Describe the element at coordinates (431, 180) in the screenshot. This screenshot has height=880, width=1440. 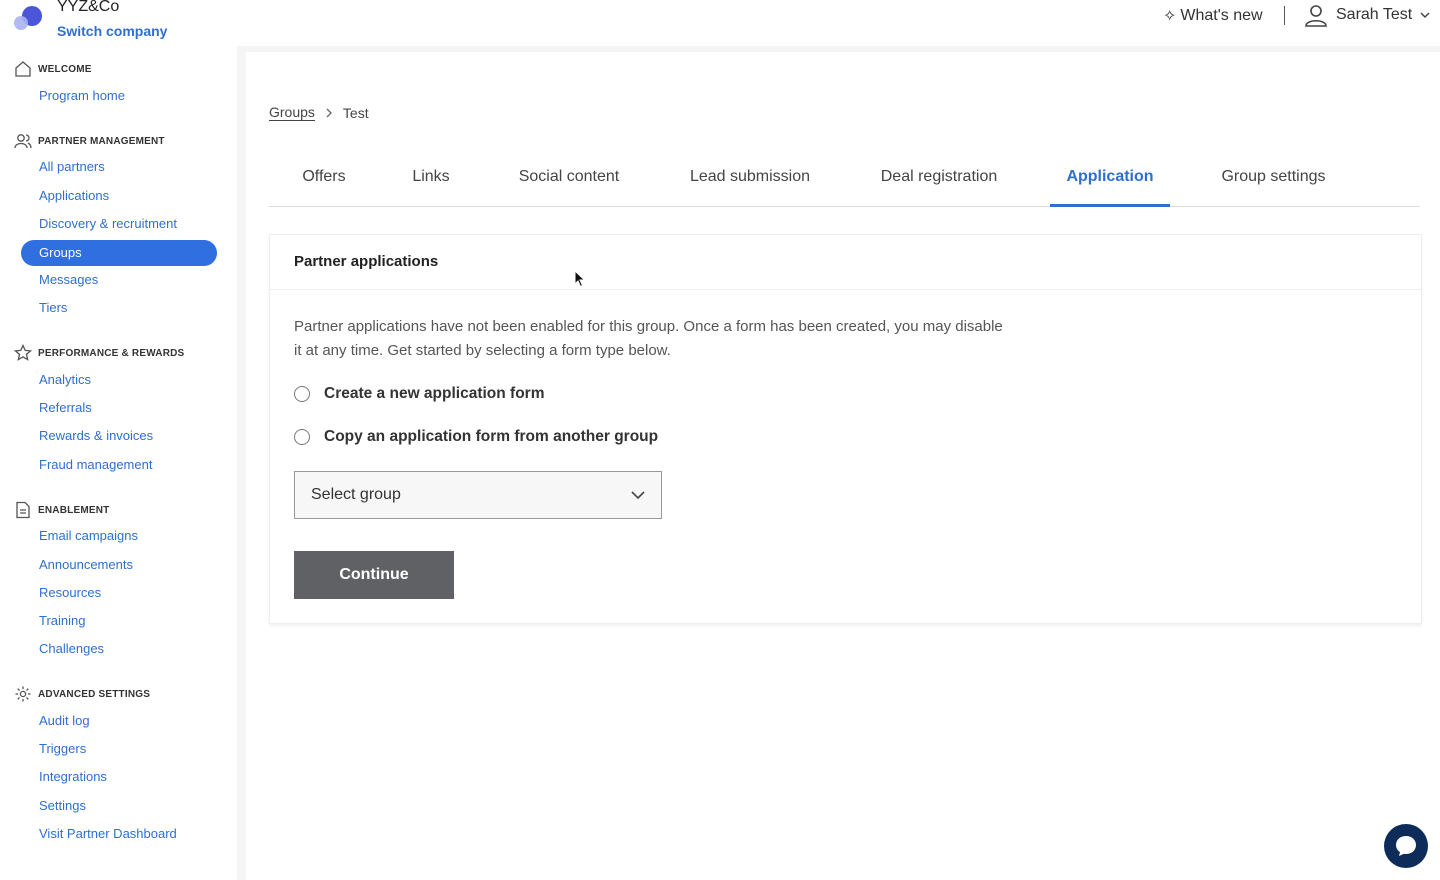
I see `tab-links: Links` at that location.